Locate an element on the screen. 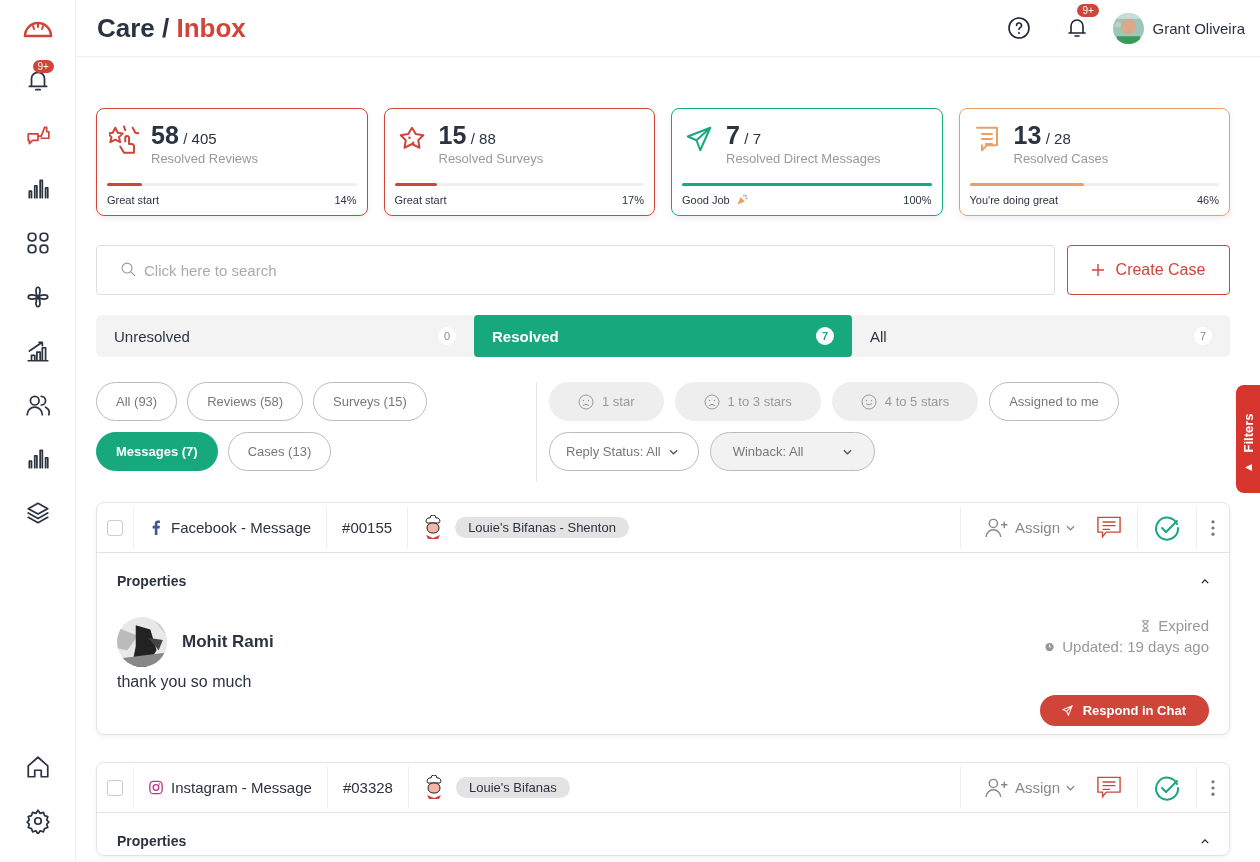 The image size is (1260, 862). paper-plane-icon is located at coordinates (699, 139).